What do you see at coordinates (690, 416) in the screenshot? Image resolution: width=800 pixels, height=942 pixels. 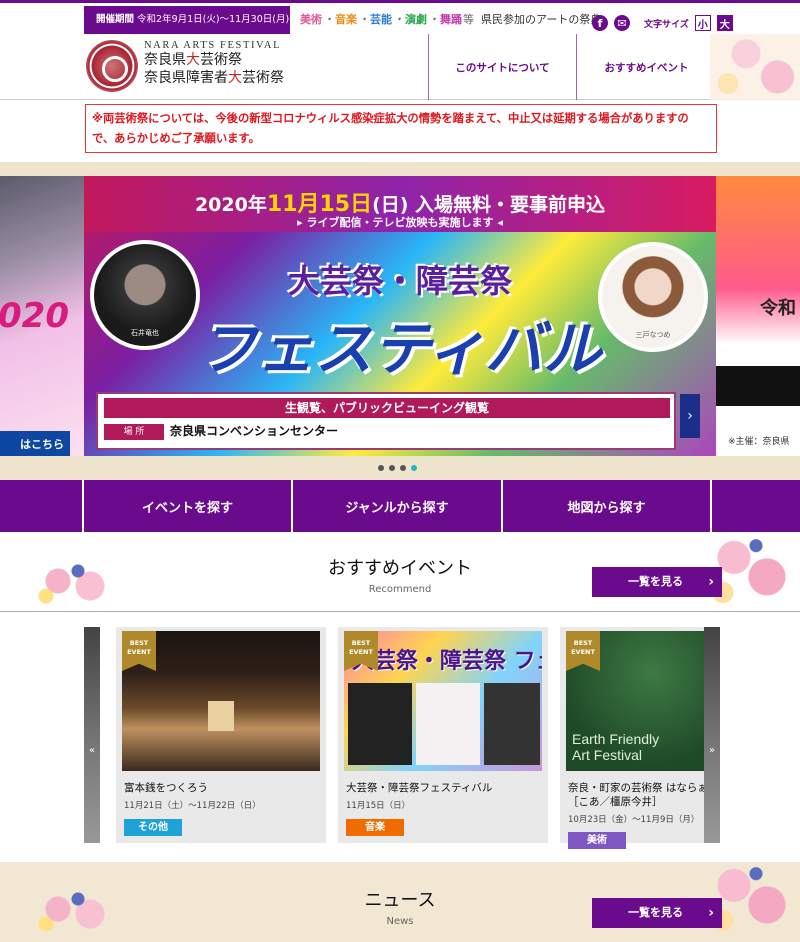 I see `slide-next-button: ›` at bounding box center [690, 416].